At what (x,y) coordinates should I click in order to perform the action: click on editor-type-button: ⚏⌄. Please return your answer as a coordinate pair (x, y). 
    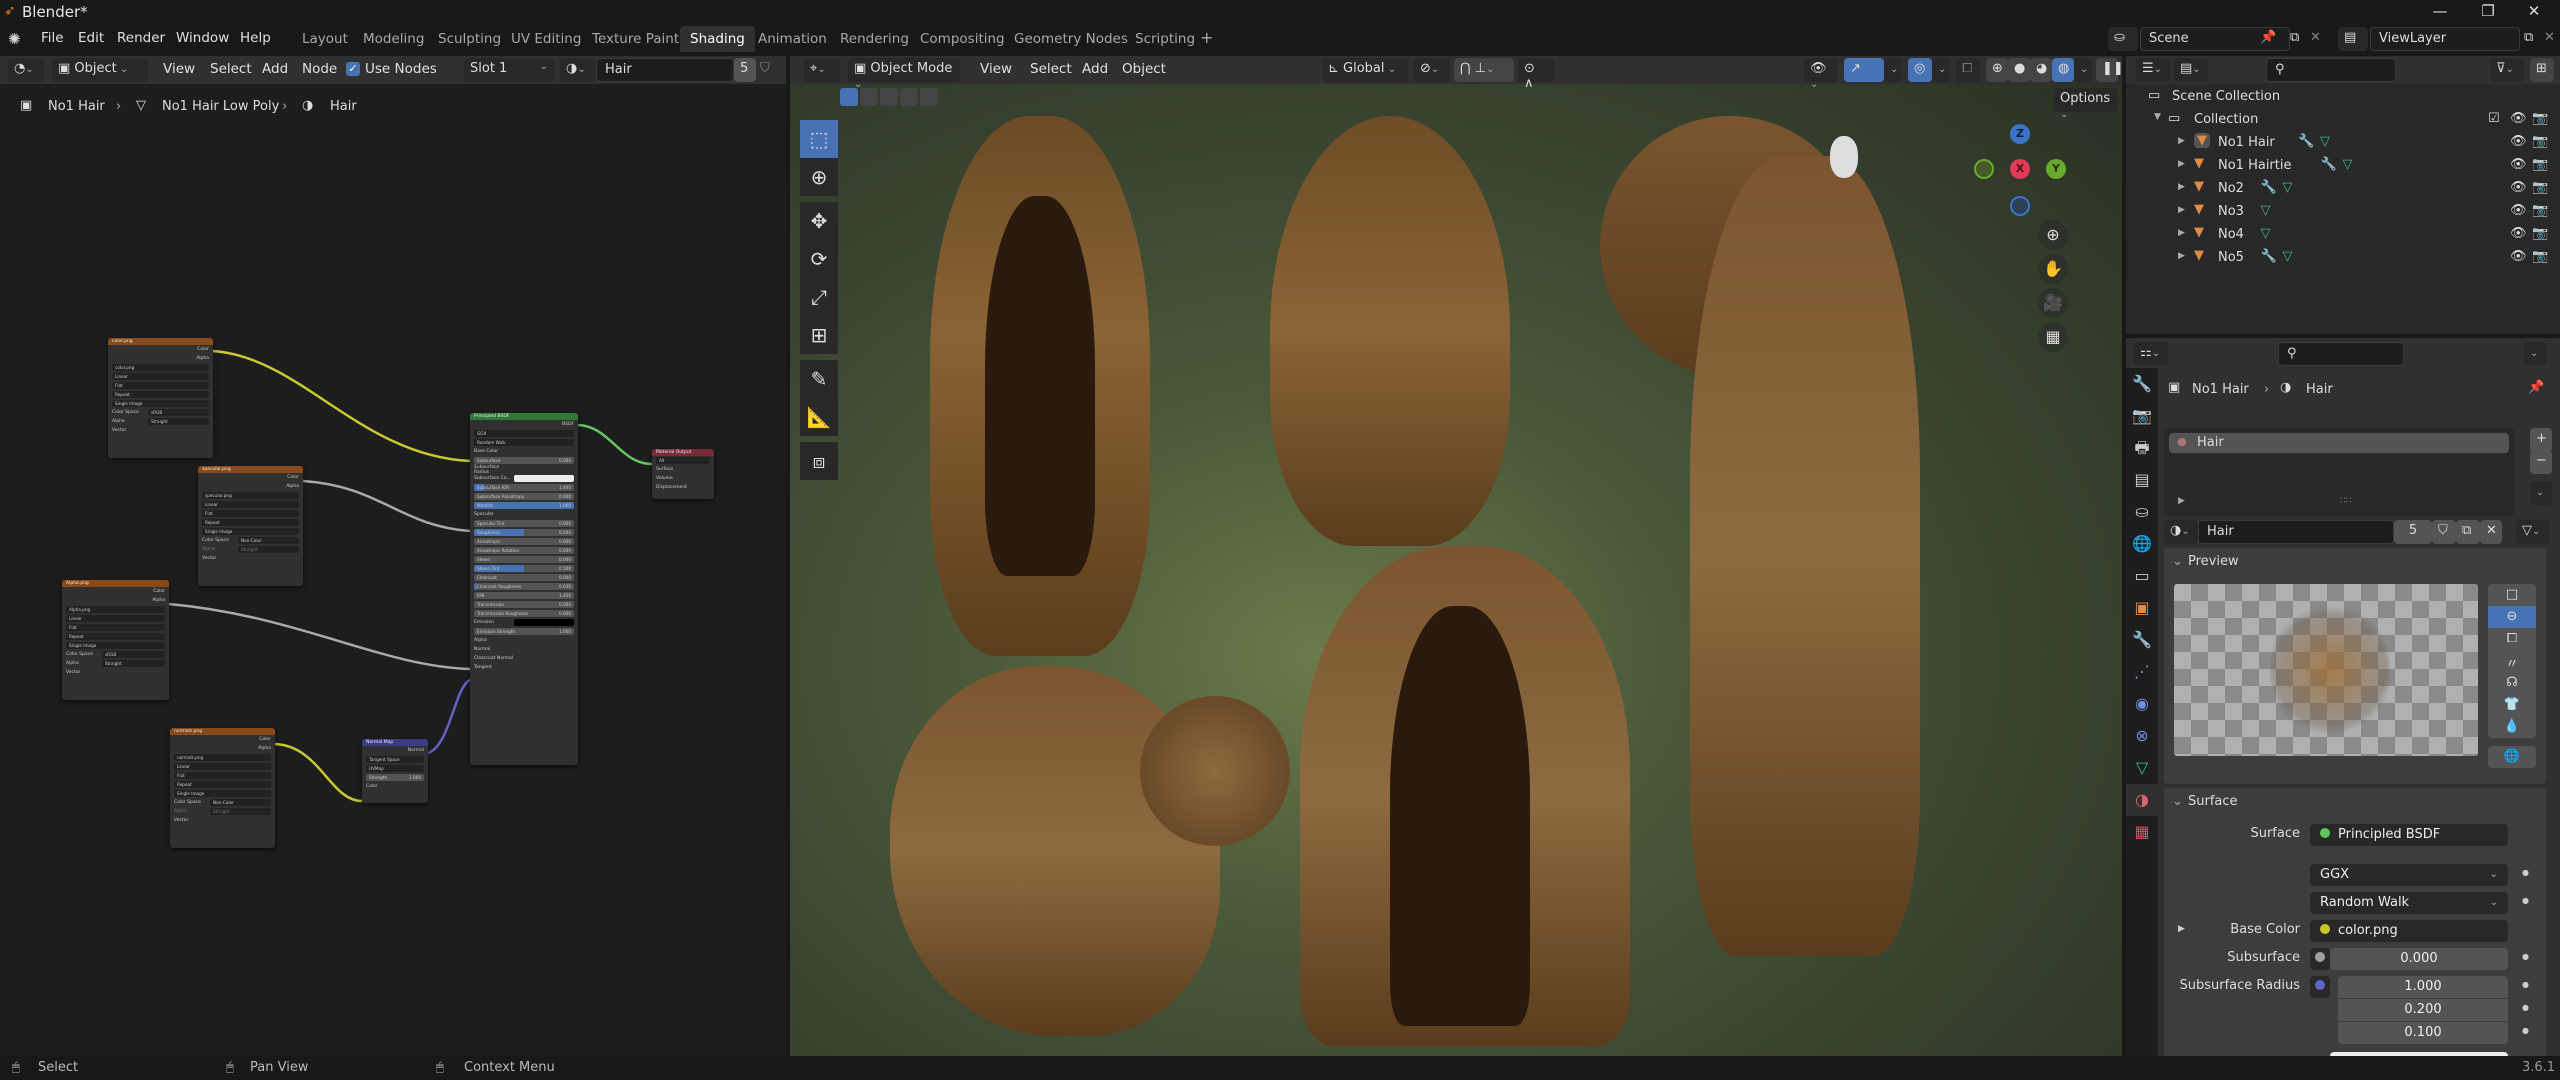
    Looking at the image, I should click on (2151, 354).